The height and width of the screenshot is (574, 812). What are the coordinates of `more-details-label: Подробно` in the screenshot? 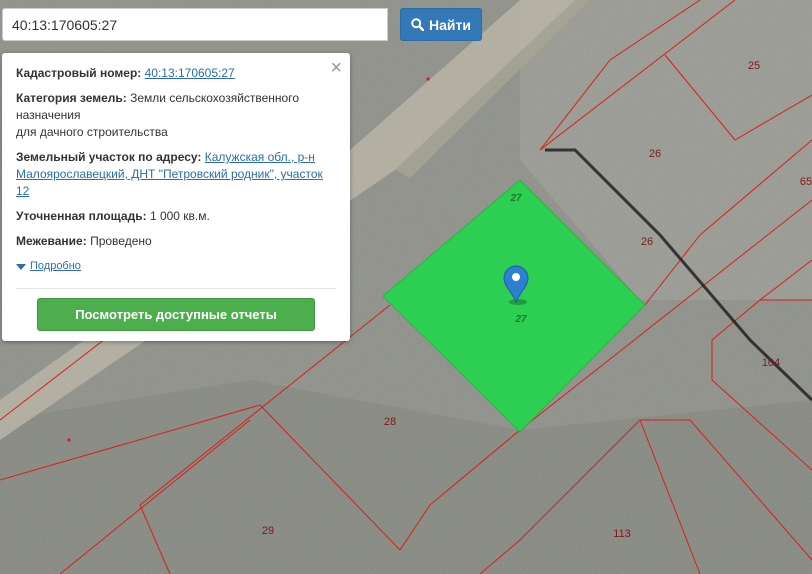 It's located at (55, 266).